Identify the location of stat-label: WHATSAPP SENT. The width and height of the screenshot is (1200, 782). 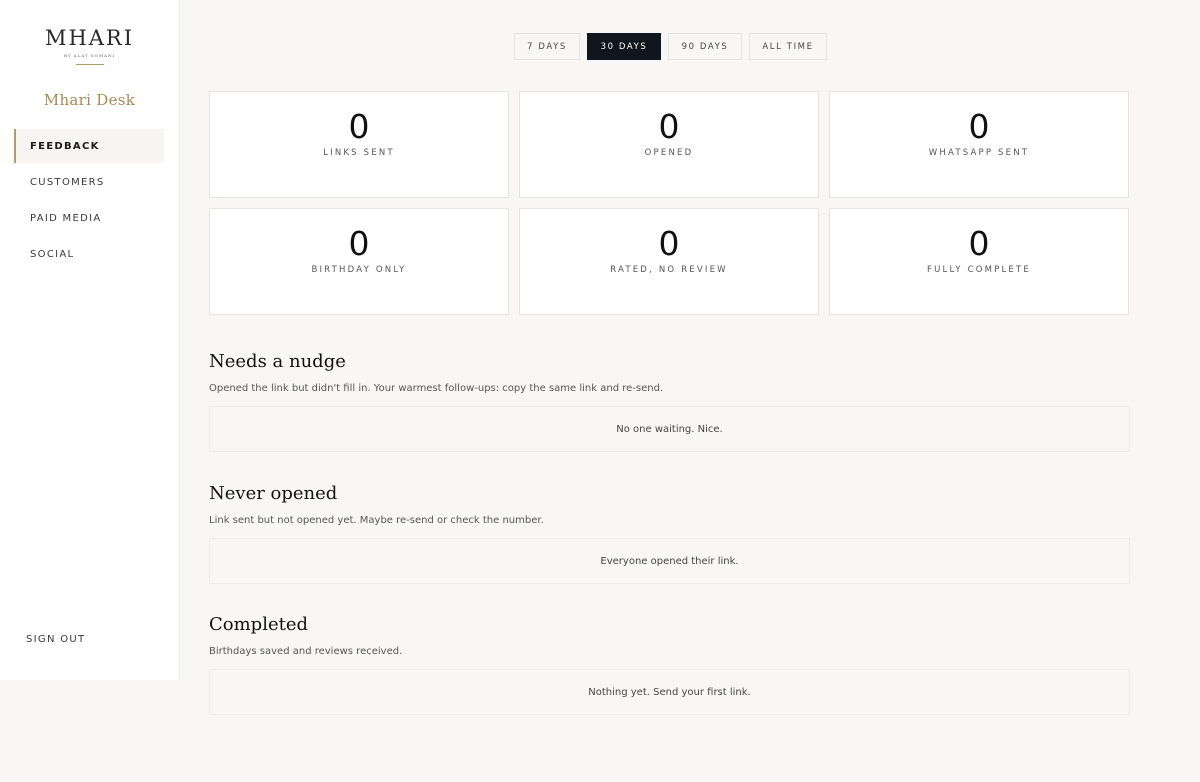
(979, 153).